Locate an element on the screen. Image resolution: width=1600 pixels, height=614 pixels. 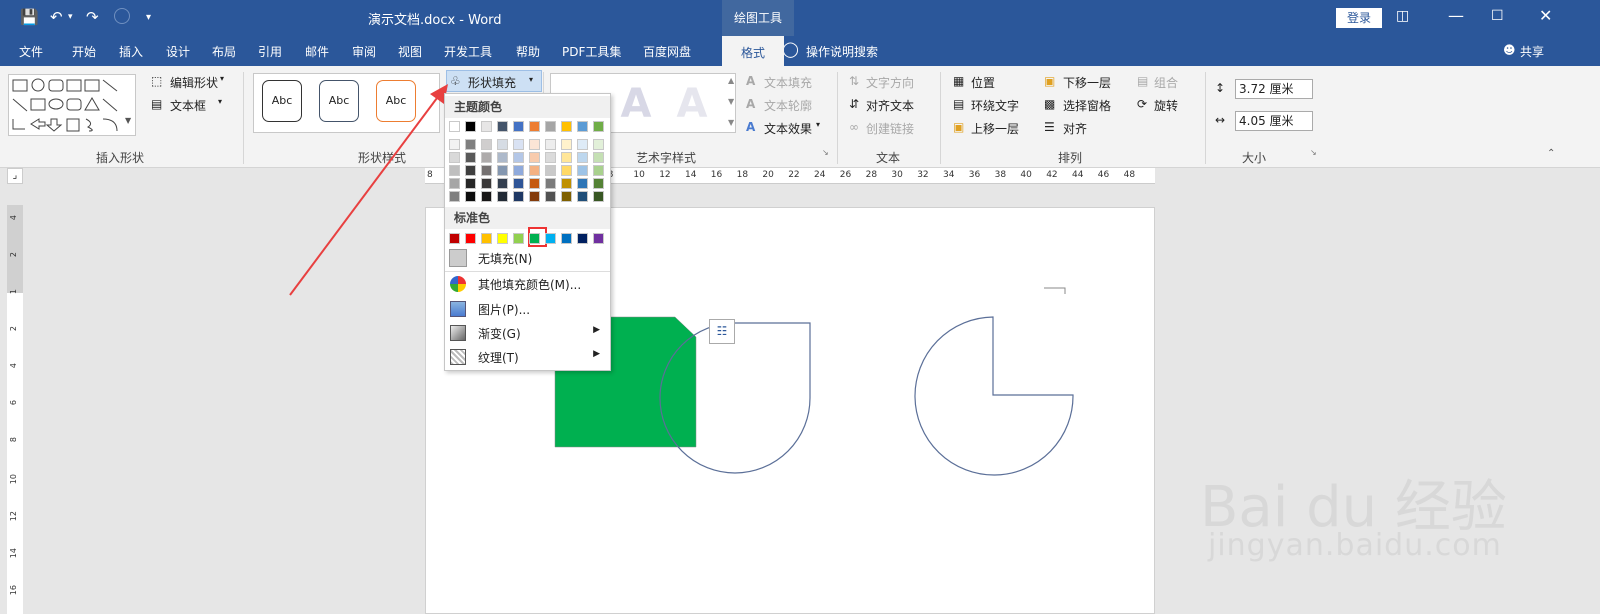
shape-width-input: 4.05 厘米 is located at coordinates (1274, 121).